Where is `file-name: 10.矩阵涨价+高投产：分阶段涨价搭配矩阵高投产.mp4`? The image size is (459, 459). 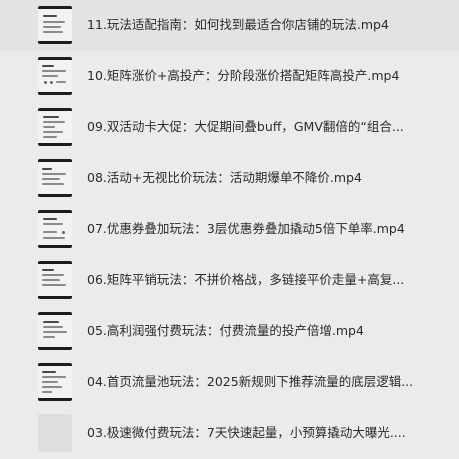
file-name: 10.矩阵涨价+高投产：分阶段涨价搭配矩阵高投产.mp4 is located at coordinates (243, 75).